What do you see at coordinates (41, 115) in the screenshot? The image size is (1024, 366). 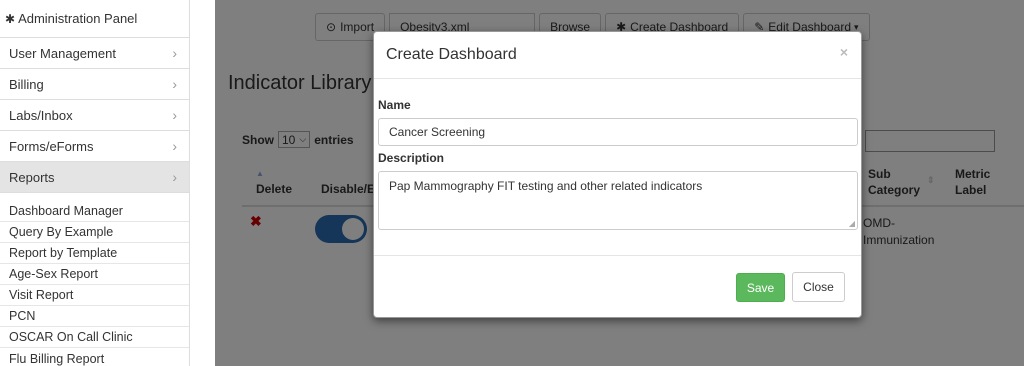 I see `sidebar-item-label: Labs/Inbox` at bounding box center [41, 115].